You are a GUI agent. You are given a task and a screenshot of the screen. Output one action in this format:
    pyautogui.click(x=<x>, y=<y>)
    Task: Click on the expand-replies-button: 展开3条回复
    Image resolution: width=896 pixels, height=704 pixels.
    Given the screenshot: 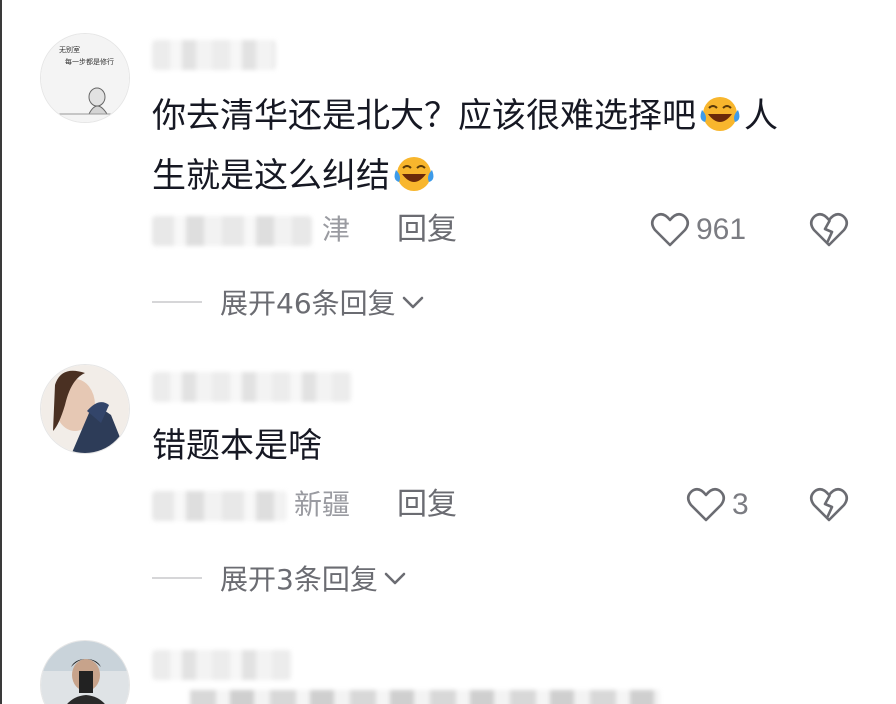 What is the action you would take?
    pyautogui.click(x=280, y=578)
    